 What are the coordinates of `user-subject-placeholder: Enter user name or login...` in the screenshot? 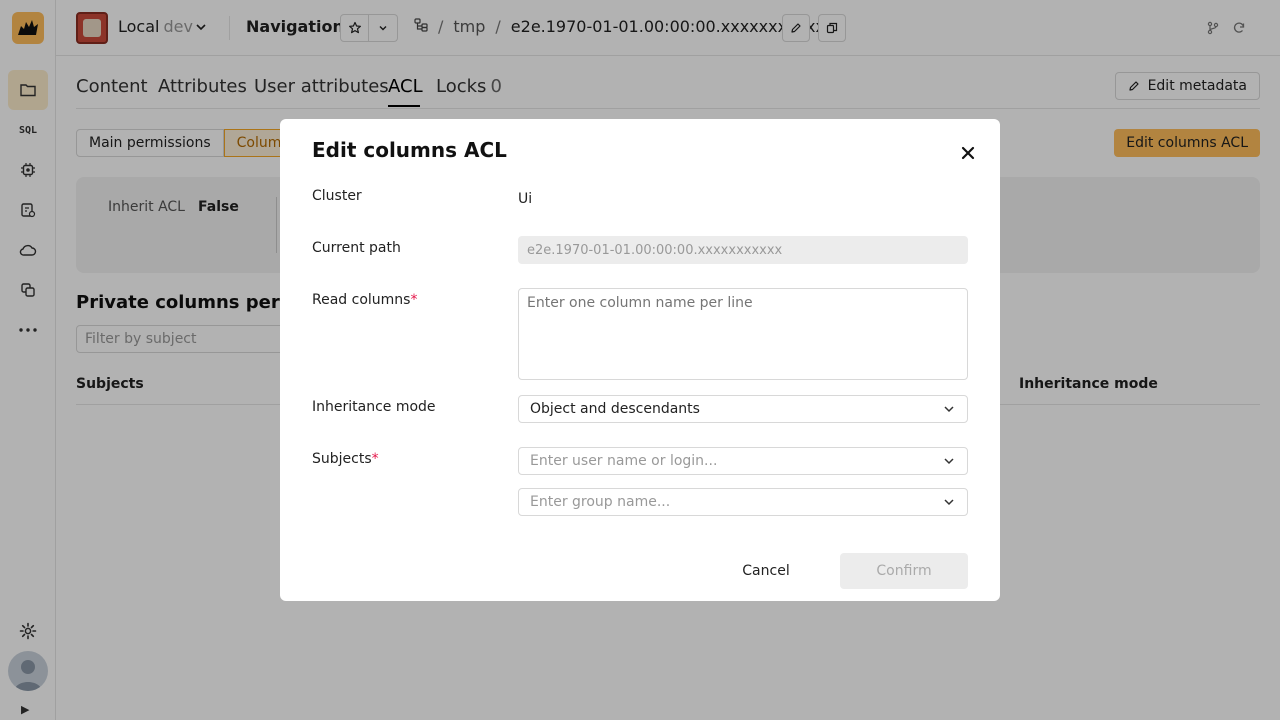 It's located at (624, 461).